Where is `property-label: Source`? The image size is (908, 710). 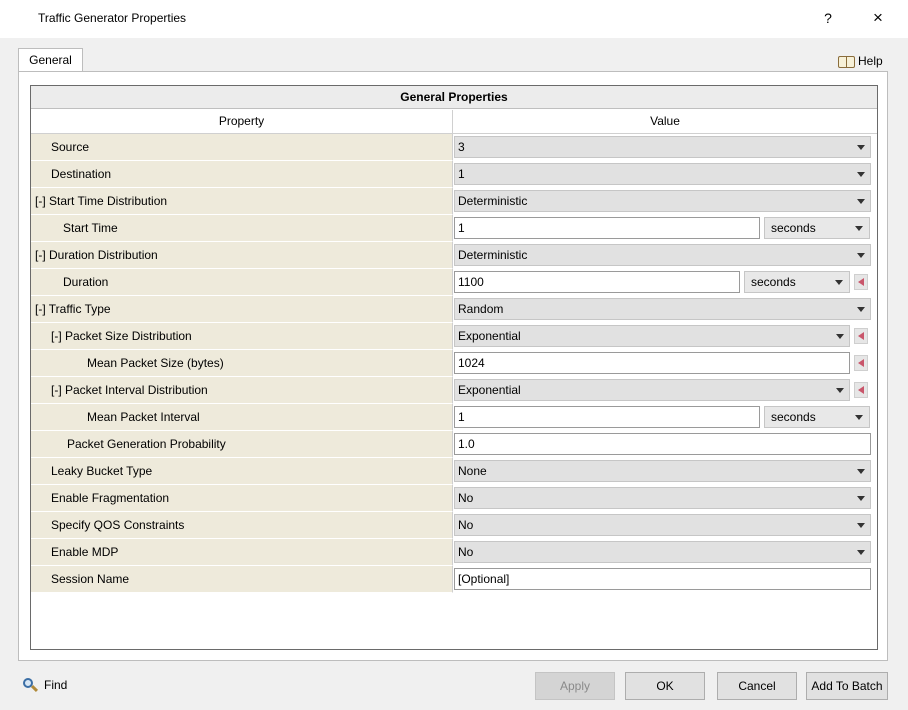
property-label: Source is located at coordinates (242, 147).